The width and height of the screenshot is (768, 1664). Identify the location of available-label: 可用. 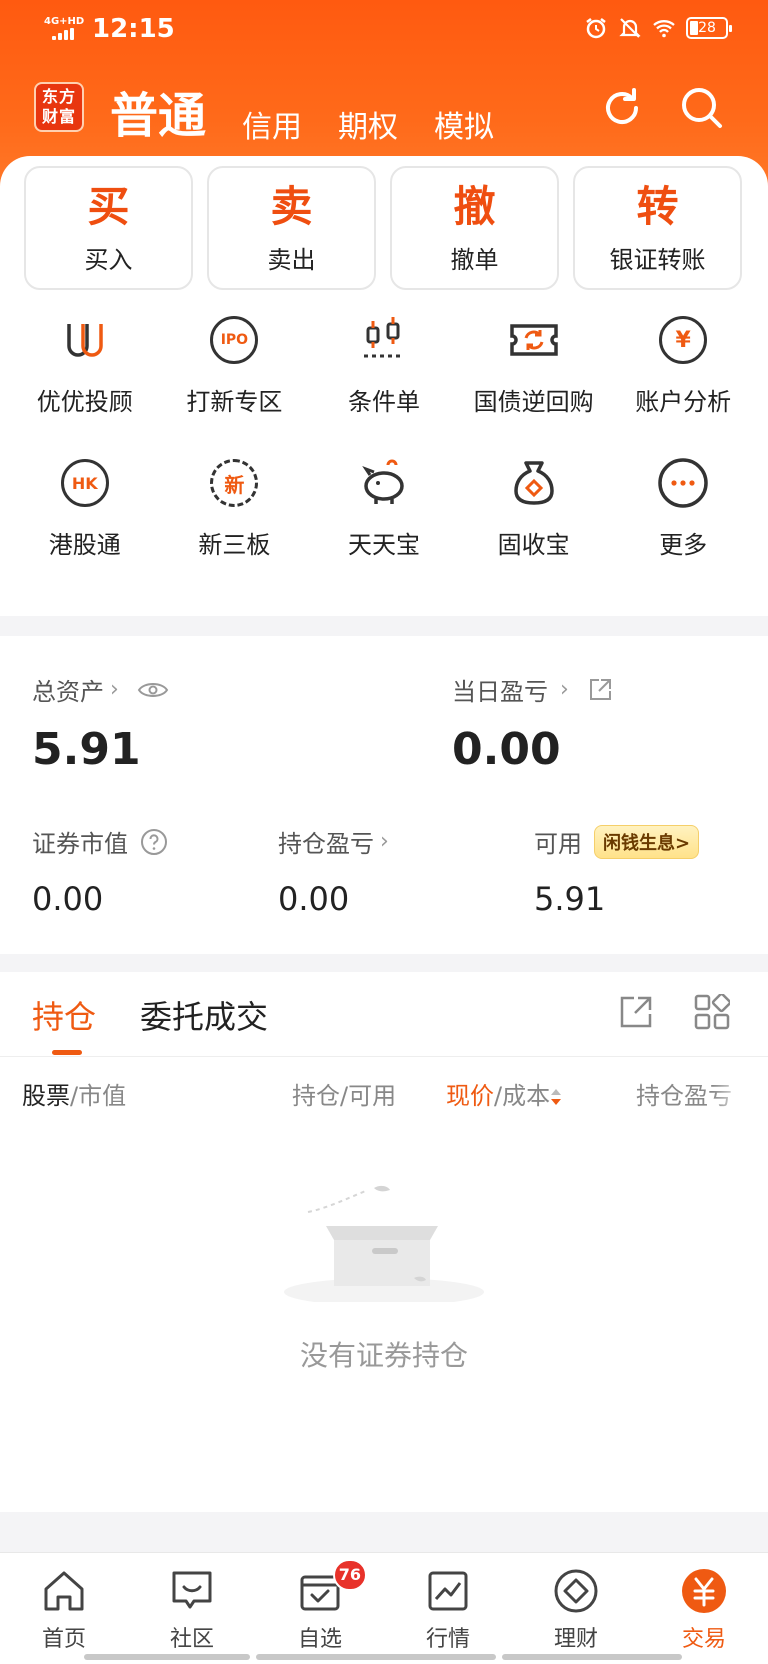
(558, 844).